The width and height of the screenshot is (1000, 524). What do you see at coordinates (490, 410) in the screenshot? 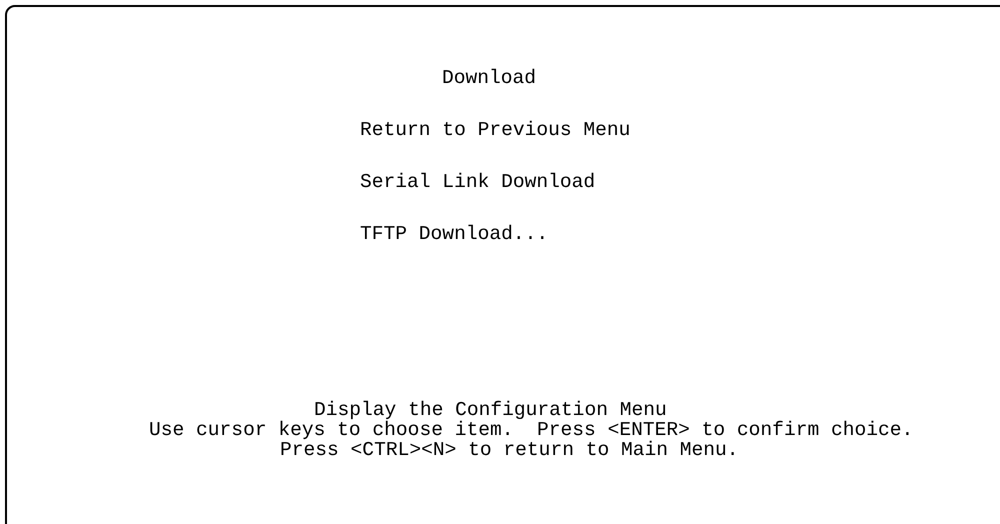
I see `item-description: Display the Configuration Menu` at bounding box center [490, 410].